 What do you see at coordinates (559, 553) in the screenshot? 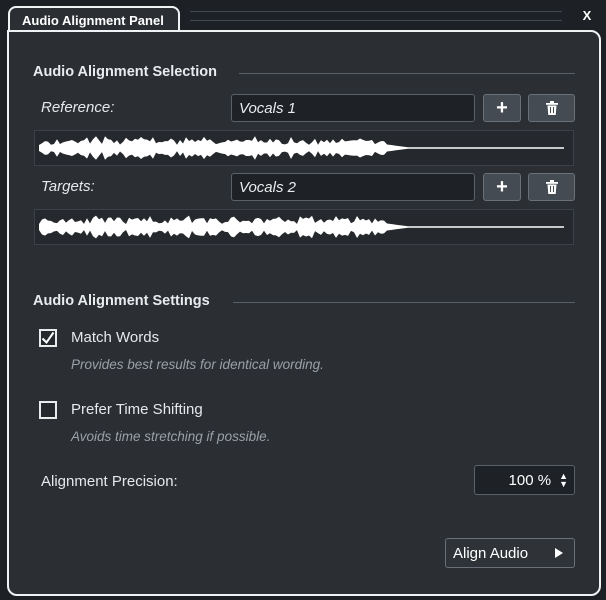
I see `play-triangle-icon` at bounding box center [559, 553].